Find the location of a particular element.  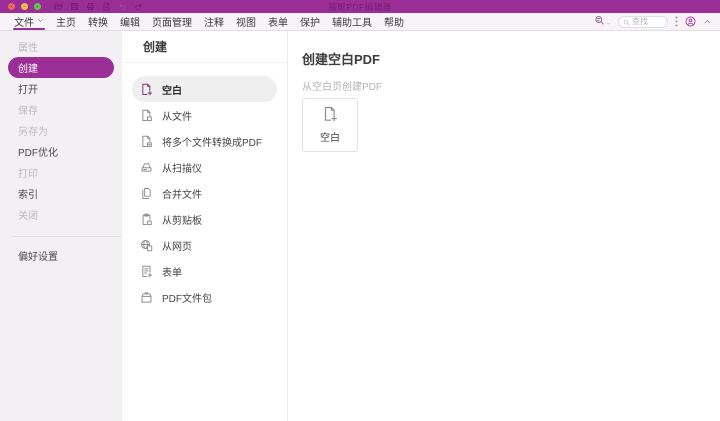

scanner-icon is located at coordinates (146, 167).